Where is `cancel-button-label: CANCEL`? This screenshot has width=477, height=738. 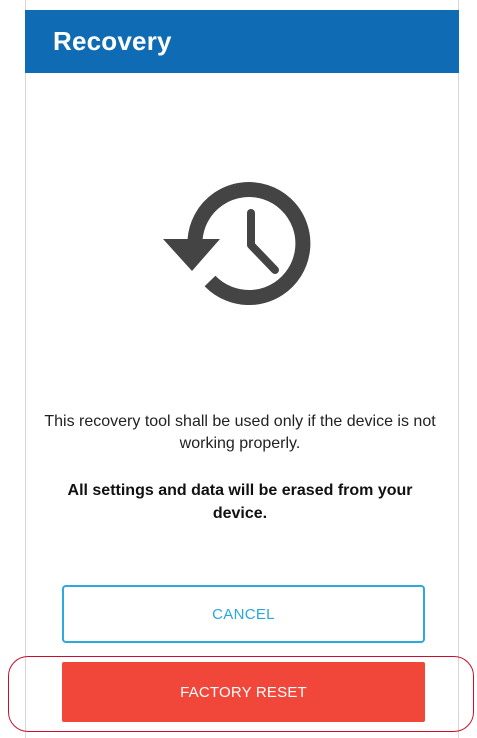
cancel-button-label: CANCEL is located at coordinates (243, 614).